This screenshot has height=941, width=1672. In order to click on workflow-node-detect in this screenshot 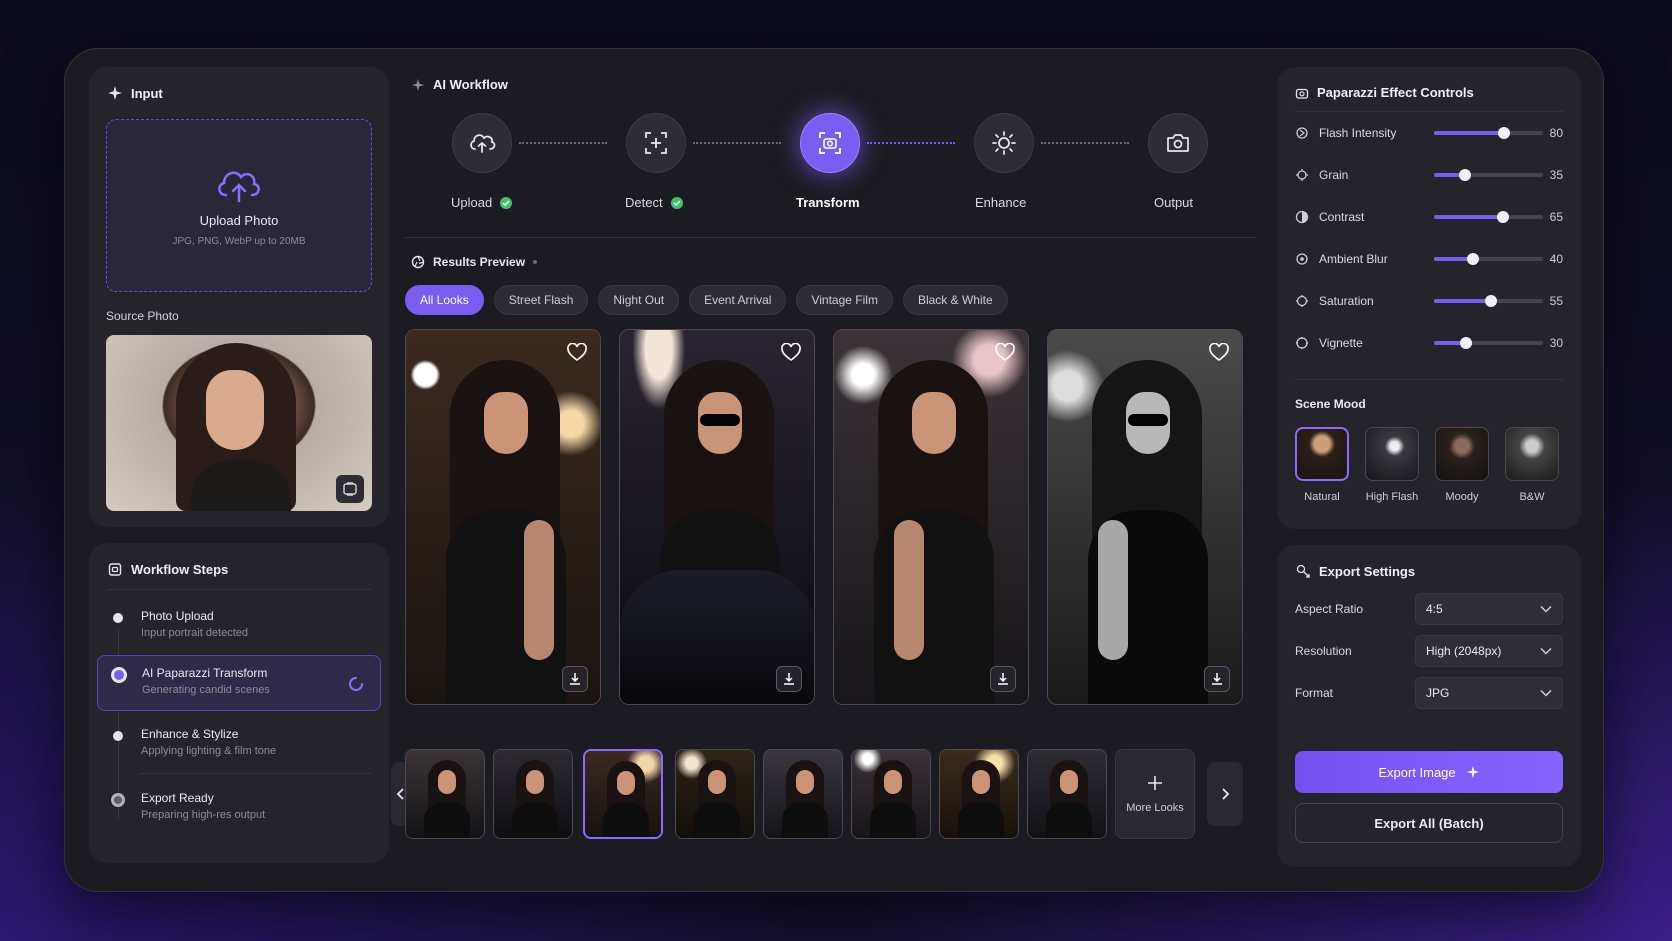, I will do `click(656, 143)`.